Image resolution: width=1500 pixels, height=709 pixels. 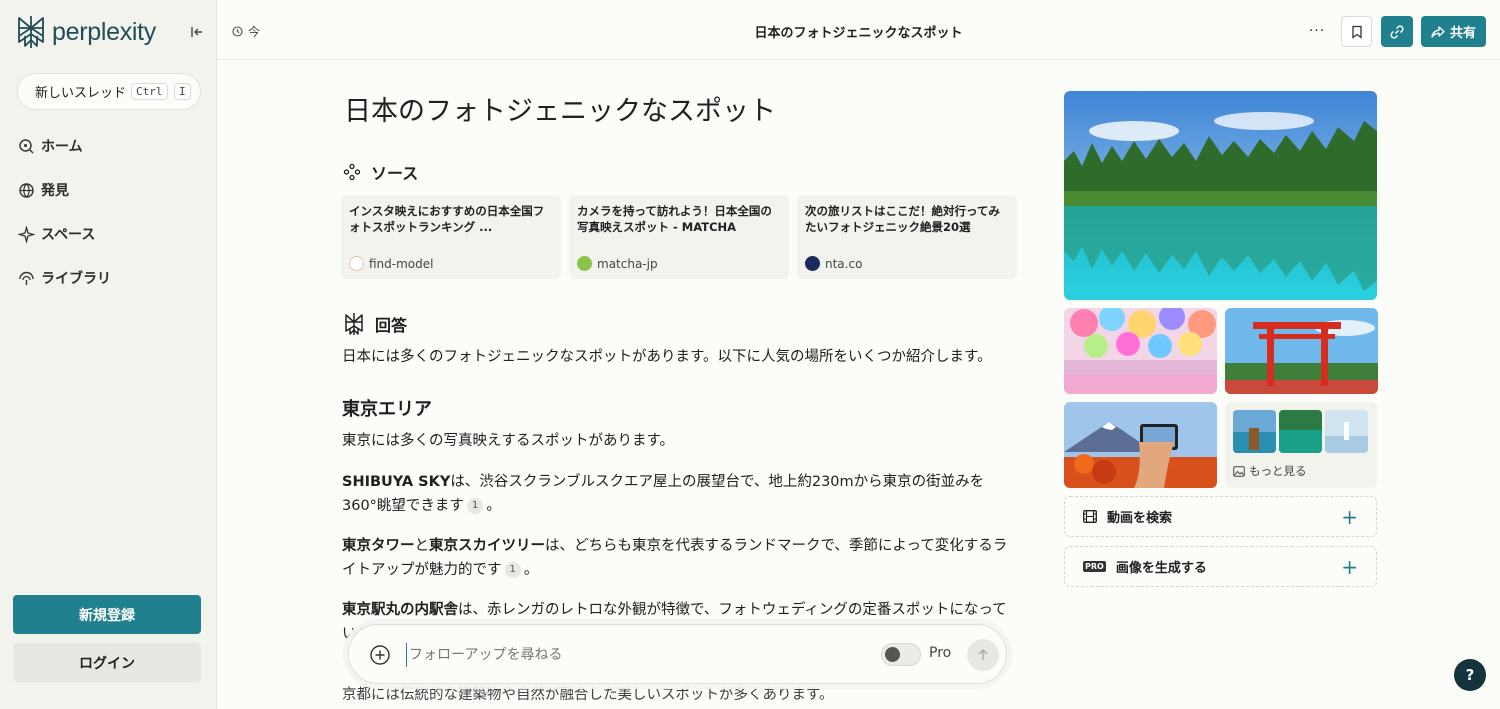 What do you see at coordinates (588, 695) in the screenshot?
I see `kyoto-paragraph: 京都には伝統的な建築物や自然が融合した美しいスポットが多くあります。` at bounding box center [588, 695].